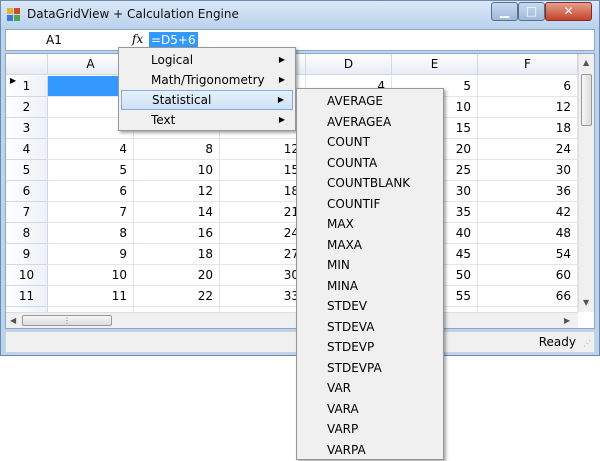 The image size is (600, 461). Describe the element at coordinates (370, 429) in the screenshot. I see `submenu-item-varp: VARP` at that location.